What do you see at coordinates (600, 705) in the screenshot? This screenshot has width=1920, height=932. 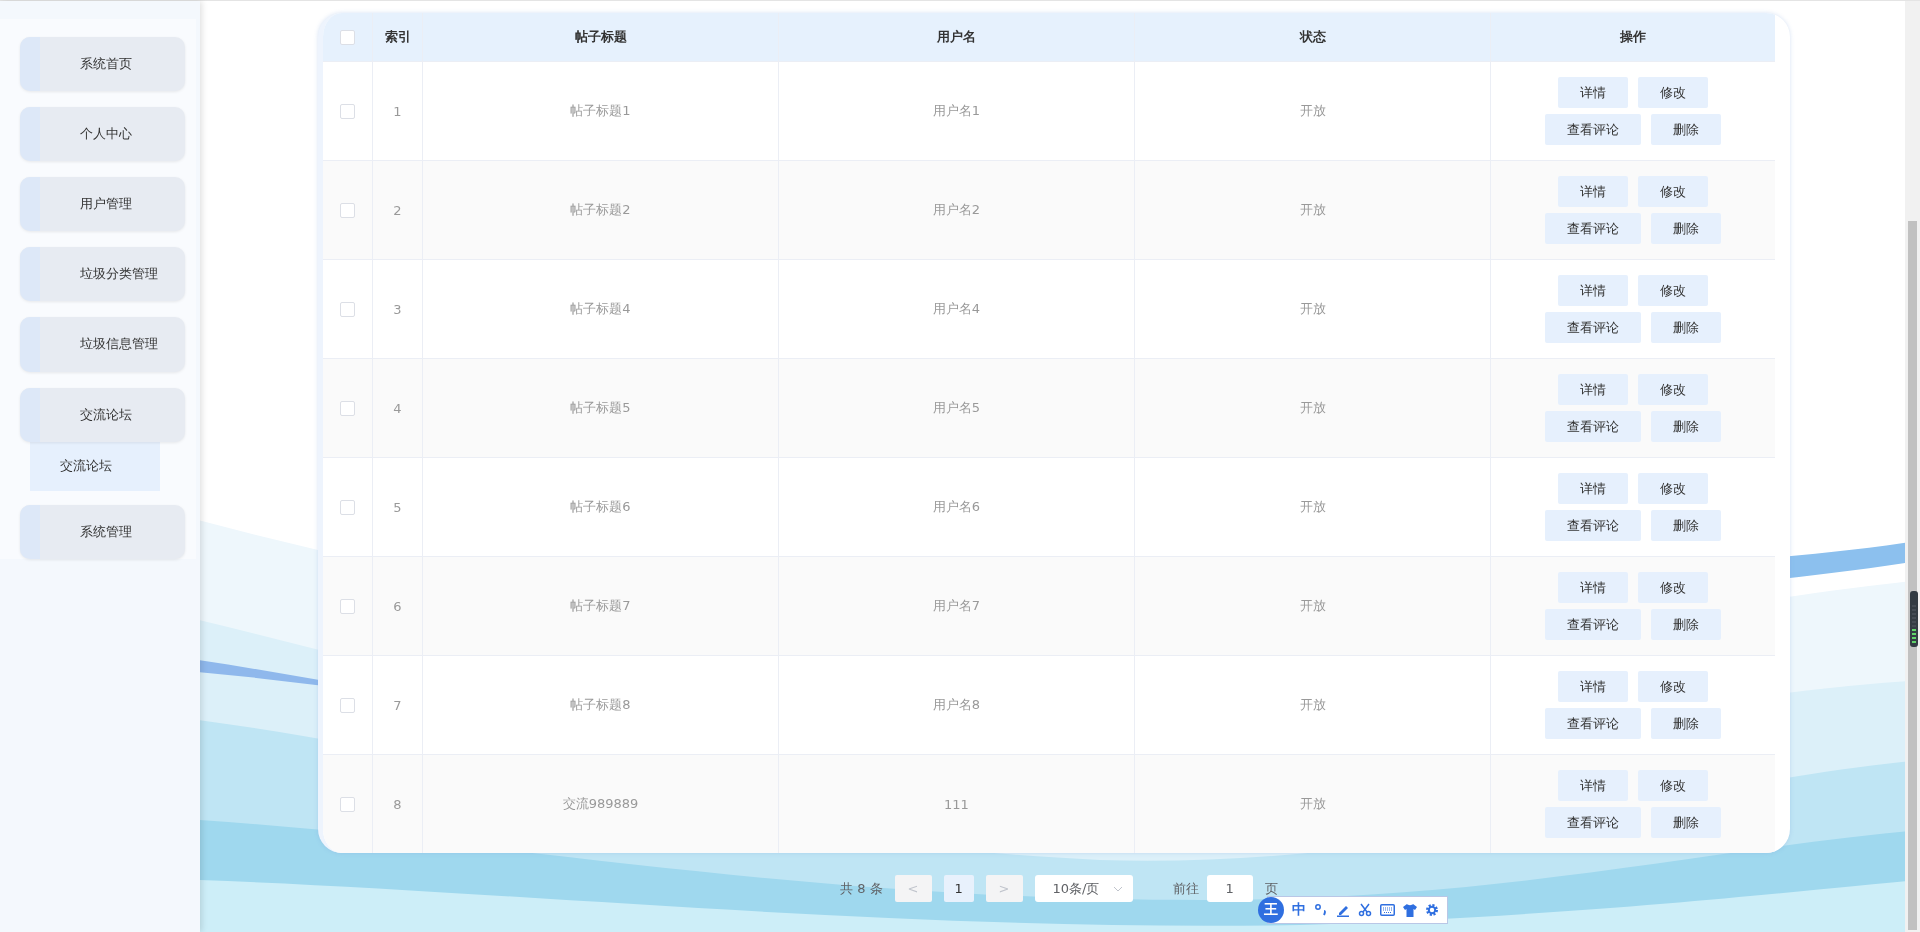 I see `table-cell: 帖子标题8` at bounding box center [600, 705].